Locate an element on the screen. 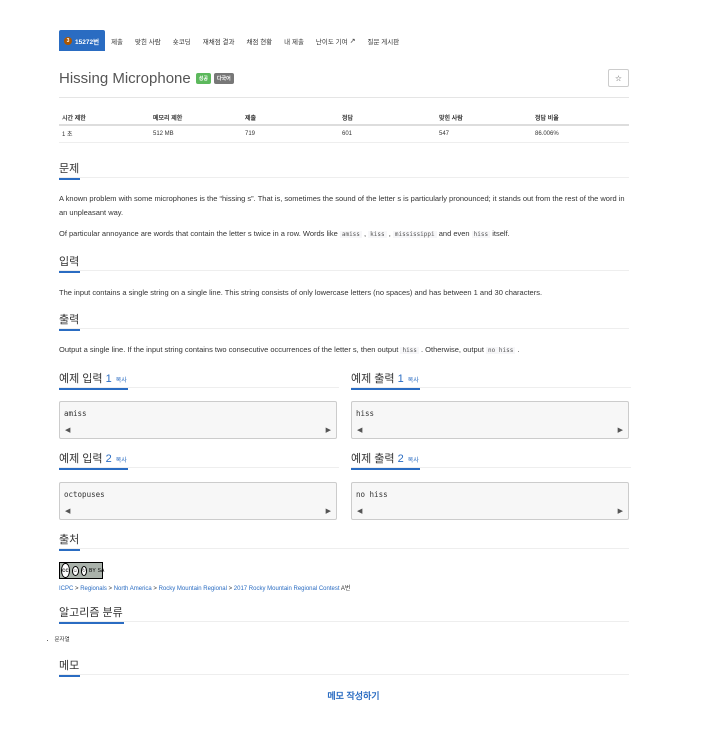  problem-title: Hissing Microphone is located at coordinates (125, 78).